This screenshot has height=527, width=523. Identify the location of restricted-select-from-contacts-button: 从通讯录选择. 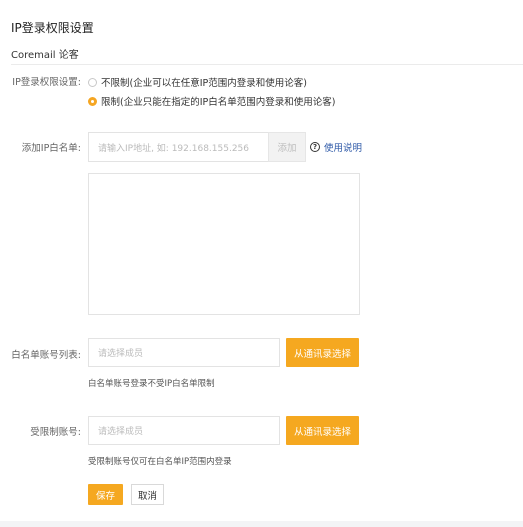
(322, 430).